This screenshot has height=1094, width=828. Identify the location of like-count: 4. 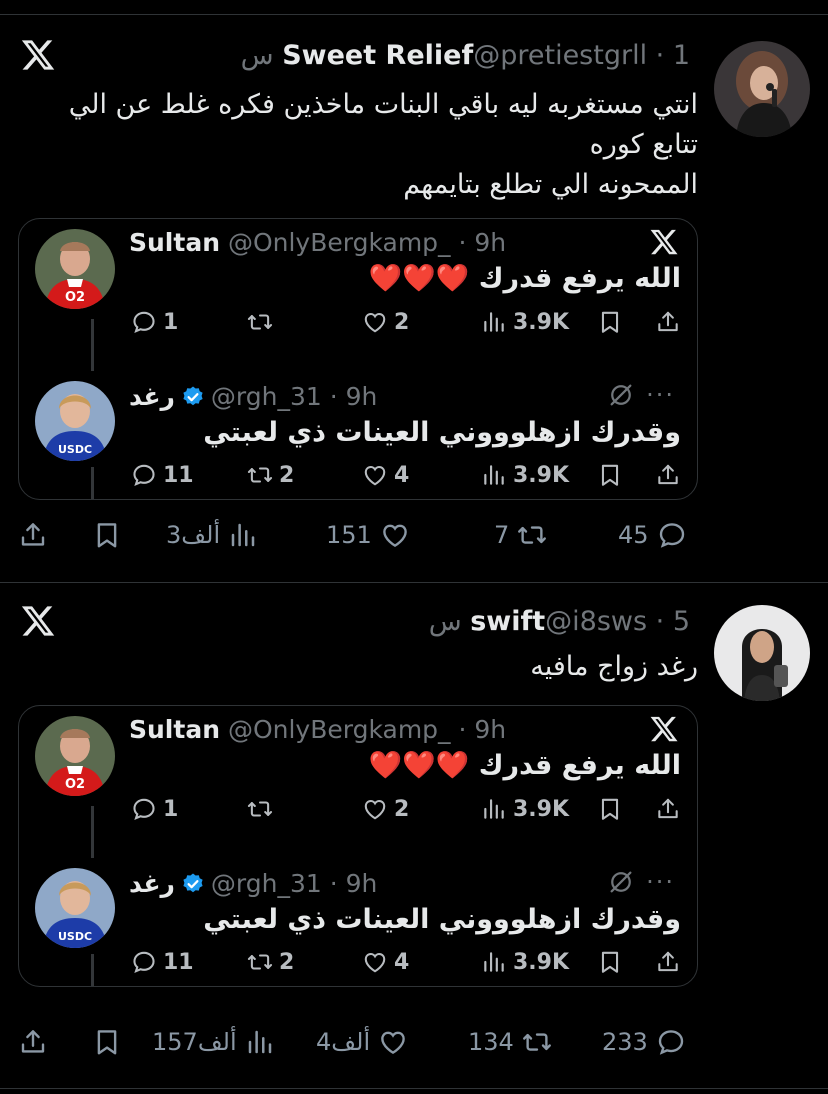
(402, 475).